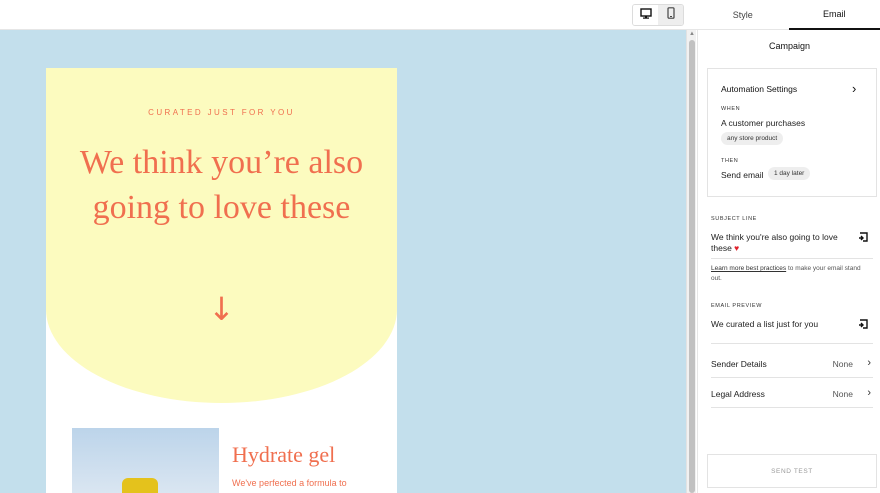 This screenshot has height=493, width=880. What do you see at coordinates (789, 173) in the screenshot?
I see `then-pill: 1 day later` at bounding box center [789, 173].